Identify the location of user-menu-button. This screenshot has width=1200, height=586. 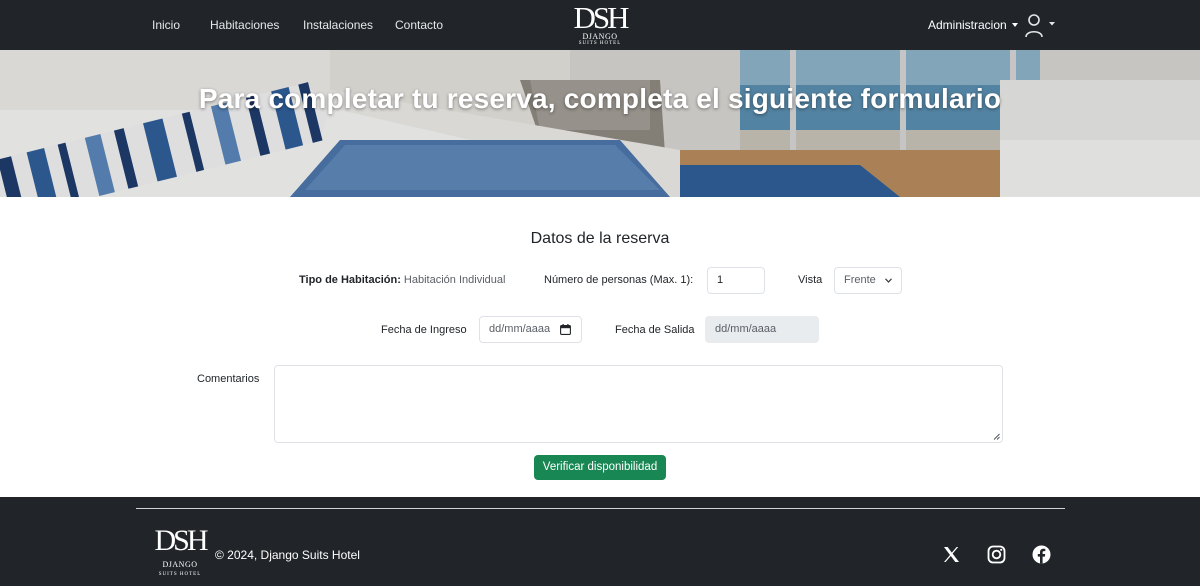
(1041, 26).